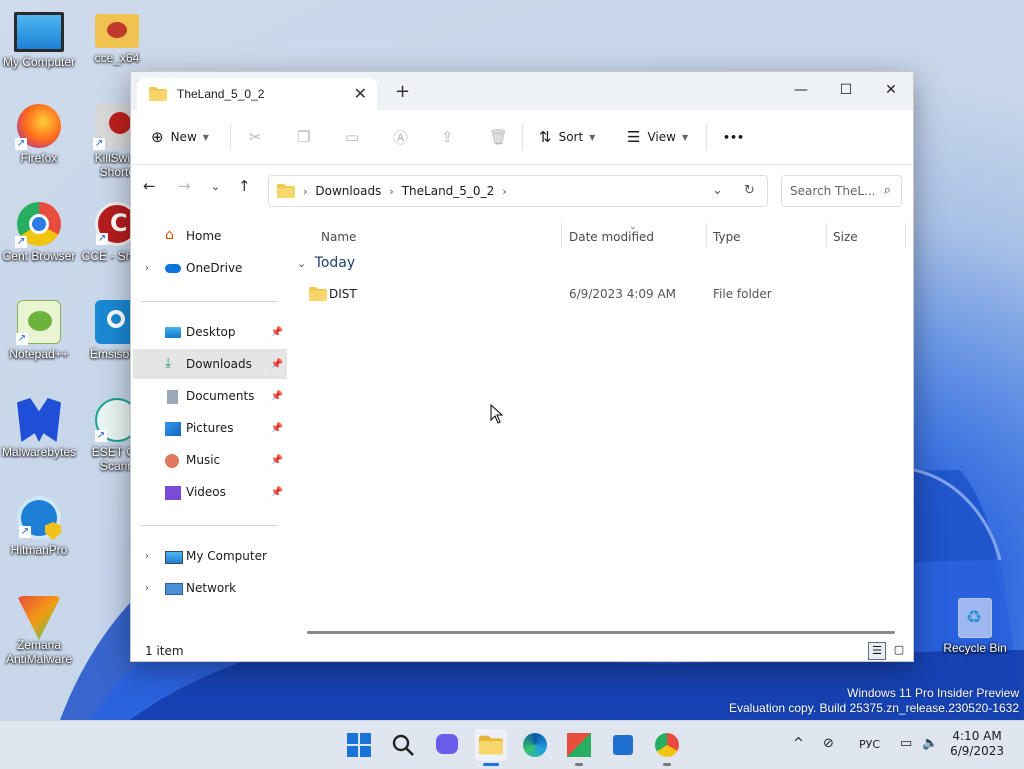 The image size is (1024, 769). Describe the element at coordinates (338, 237) in the screenshot. I see `column-header-name: Name` at that location.